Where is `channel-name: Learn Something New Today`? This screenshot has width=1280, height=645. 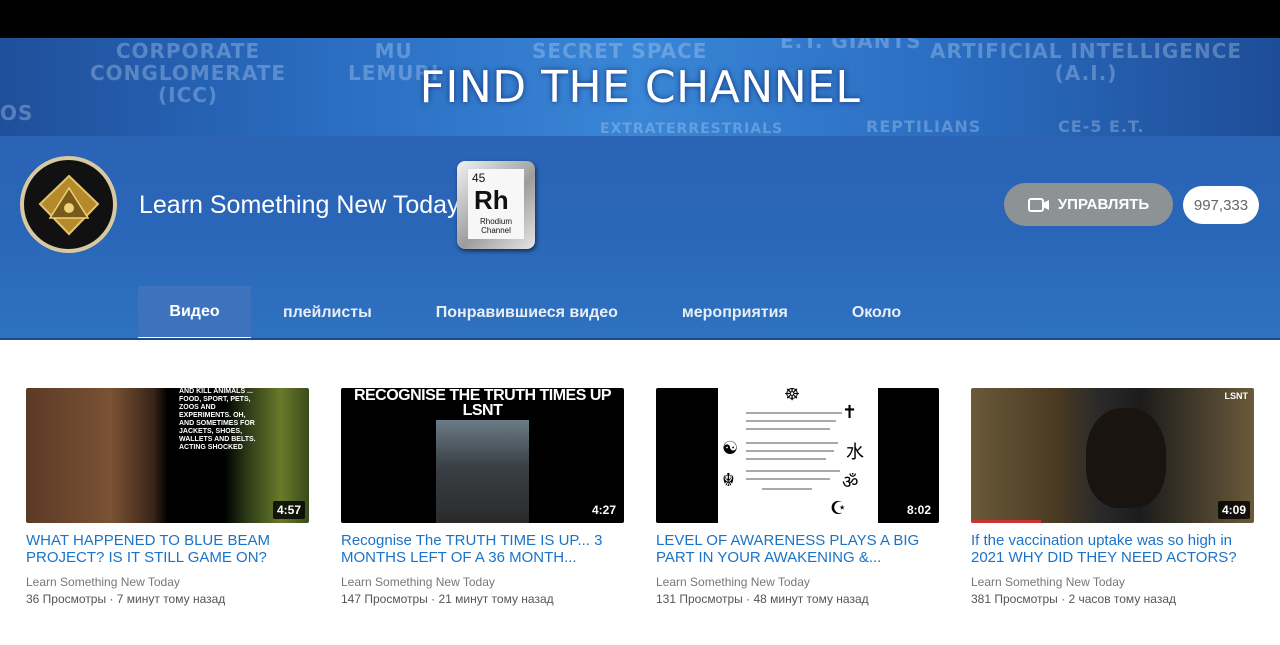
channel-name: Learn Something New Today is located at coordinates (299, 205).